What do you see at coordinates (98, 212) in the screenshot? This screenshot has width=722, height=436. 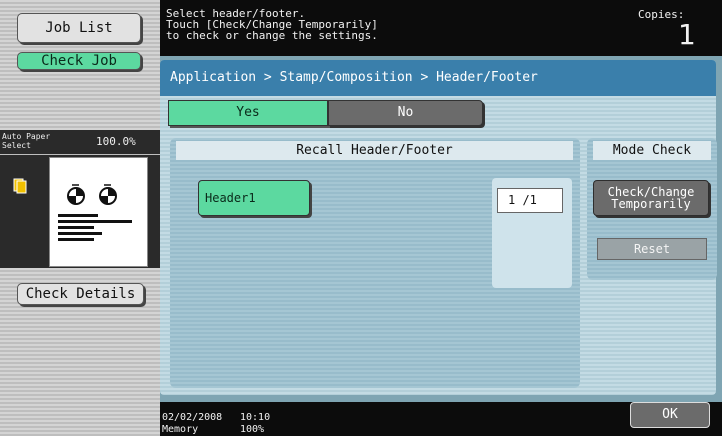 I see `page-preview-icon` at bounding box center [98, 212].